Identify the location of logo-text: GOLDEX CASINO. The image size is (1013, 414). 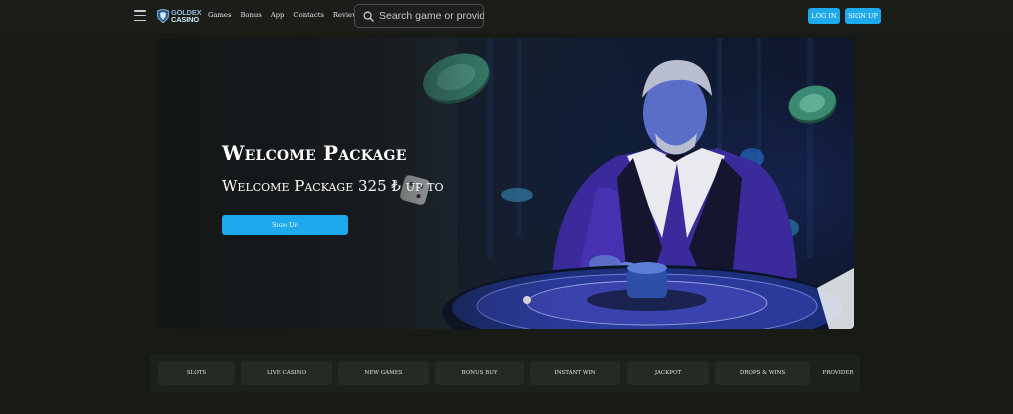
(186, 16).